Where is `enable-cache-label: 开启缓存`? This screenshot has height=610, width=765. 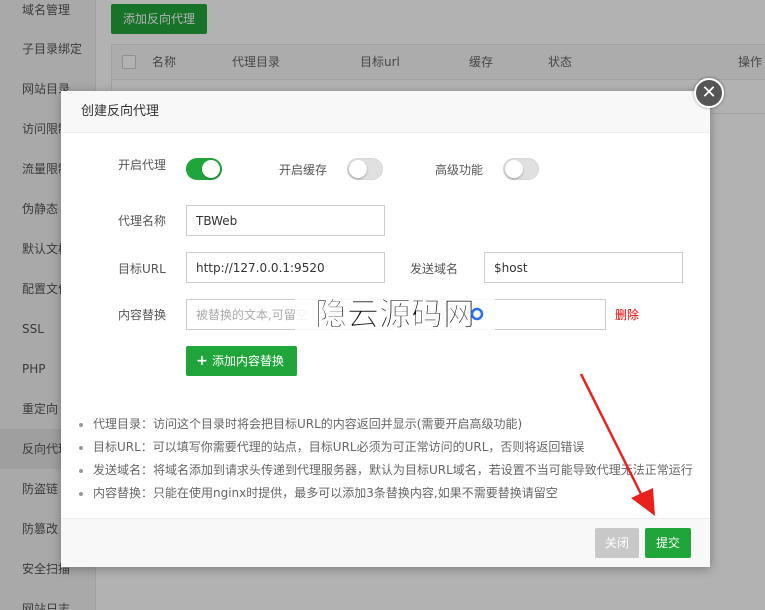
enable-cache-label: 开启缓存 is located at coordinates (303, 170).